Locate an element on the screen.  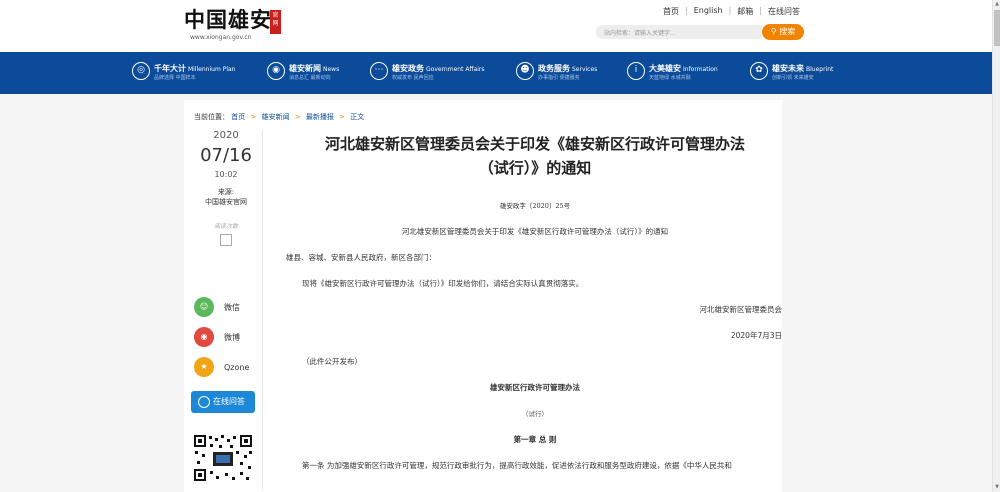
scroll-thumb is located at coordinates (997, 28).